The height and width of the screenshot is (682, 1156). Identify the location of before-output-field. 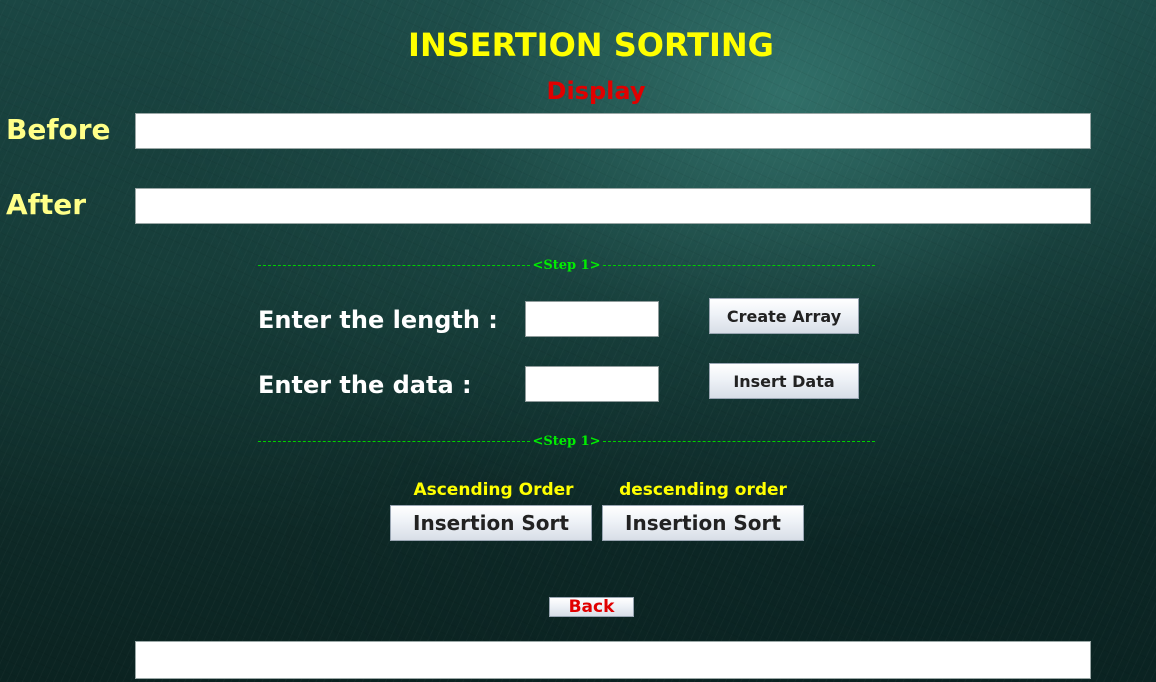
(613, 131).